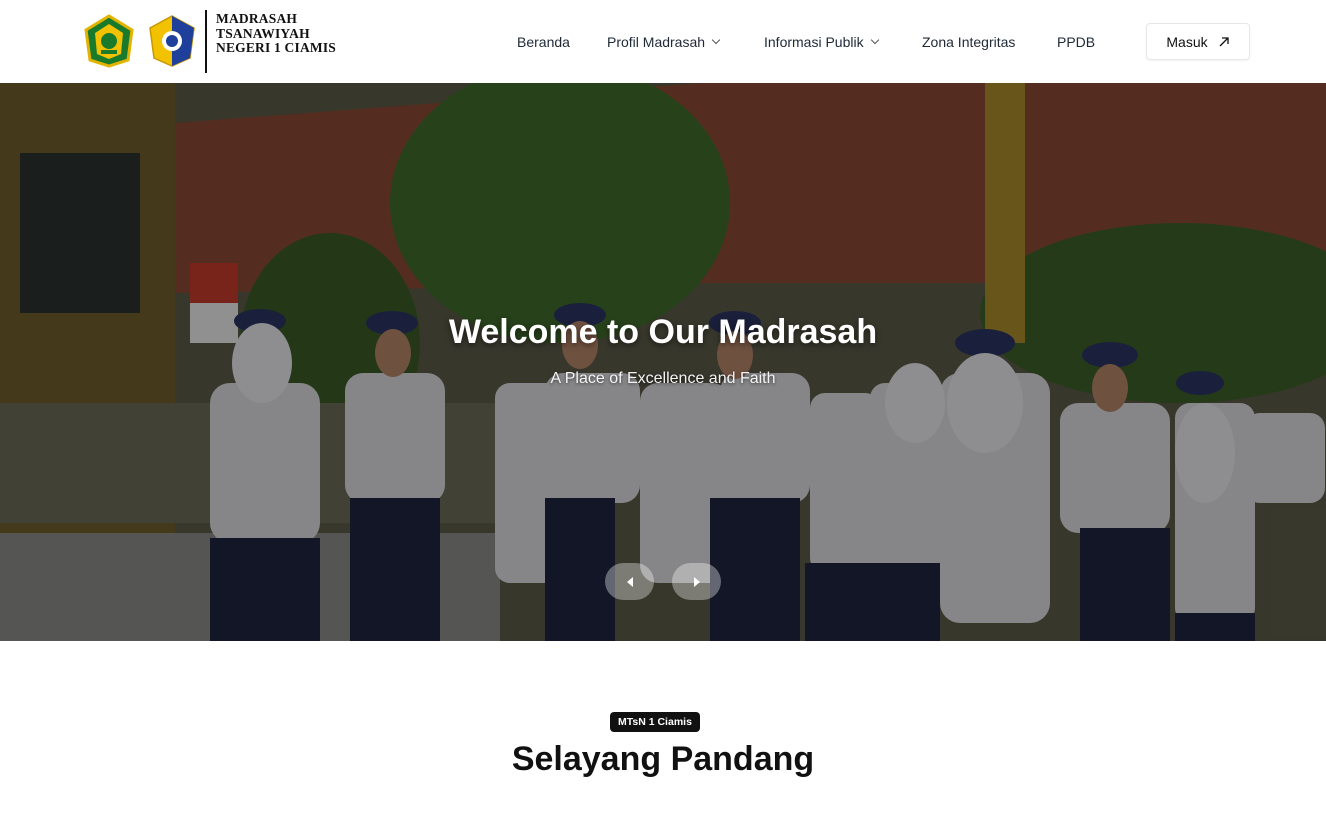  I want to click on brand-line-1: MADRASAH, so click(257, 18).